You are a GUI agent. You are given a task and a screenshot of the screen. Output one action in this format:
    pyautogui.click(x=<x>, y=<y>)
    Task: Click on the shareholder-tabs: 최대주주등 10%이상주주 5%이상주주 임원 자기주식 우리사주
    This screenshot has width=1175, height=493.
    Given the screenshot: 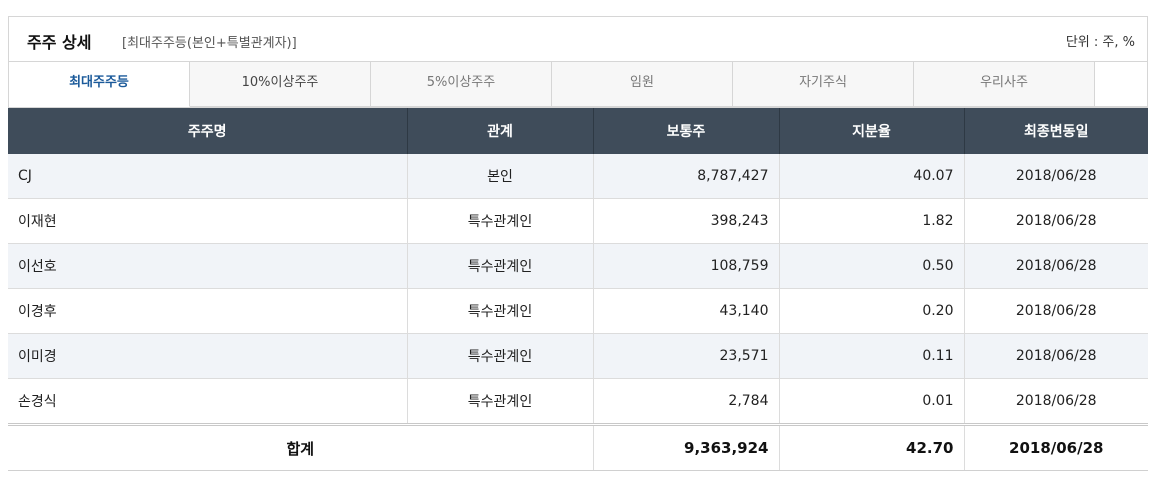 What is the action you would take?
    pyautogui.click(x=578, y=84)
    